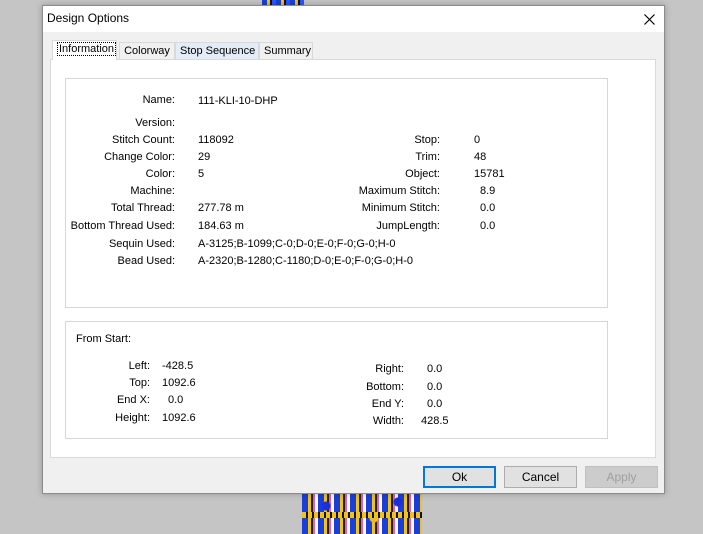 This screenshot has height=534, width=703. What do you see at coordinates (488, 226) in the screenshot?
I see `jump-length-value: 0.0` at bounding box center [488, 226].